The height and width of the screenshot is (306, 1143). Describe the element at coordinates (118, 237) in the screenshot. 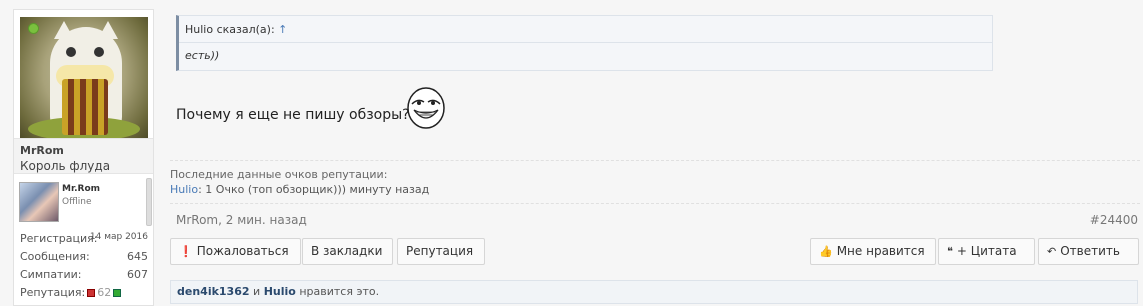

I see `stat-value: 14 мар 2016` at that location.